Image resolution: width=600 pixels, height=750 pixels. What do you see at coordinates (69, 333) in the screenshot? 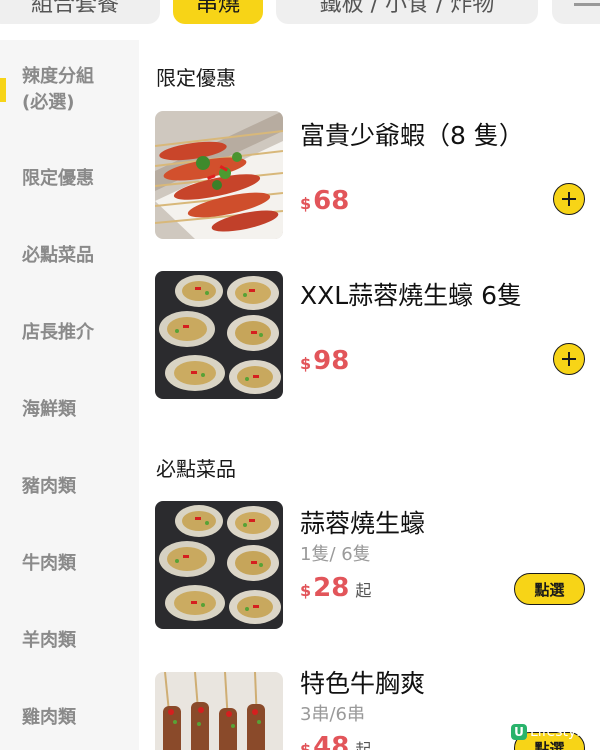
I see `sidebar-item-manager-picks: 店長推介` at bounding box center [69, 333].